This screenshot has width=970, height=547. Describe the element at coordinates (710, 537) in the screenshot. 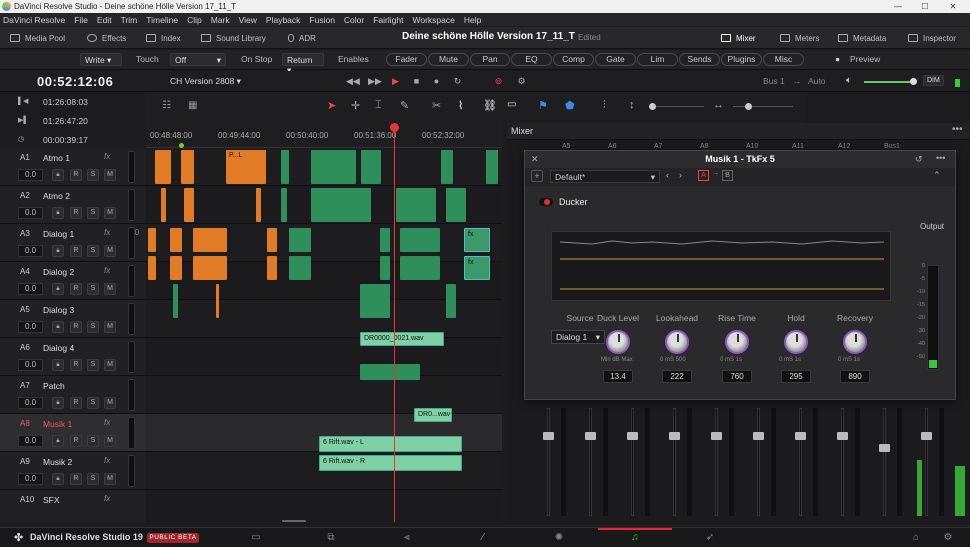

I see `deliver-page-icon: ➶` at that location.